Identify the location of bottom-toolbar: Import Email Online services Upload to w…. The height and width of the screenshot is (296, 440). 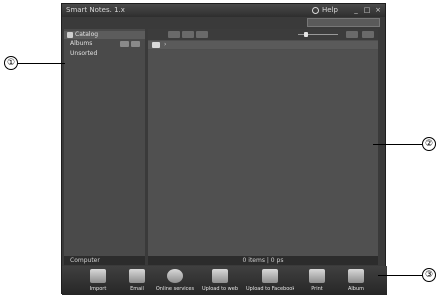
(224, 280).